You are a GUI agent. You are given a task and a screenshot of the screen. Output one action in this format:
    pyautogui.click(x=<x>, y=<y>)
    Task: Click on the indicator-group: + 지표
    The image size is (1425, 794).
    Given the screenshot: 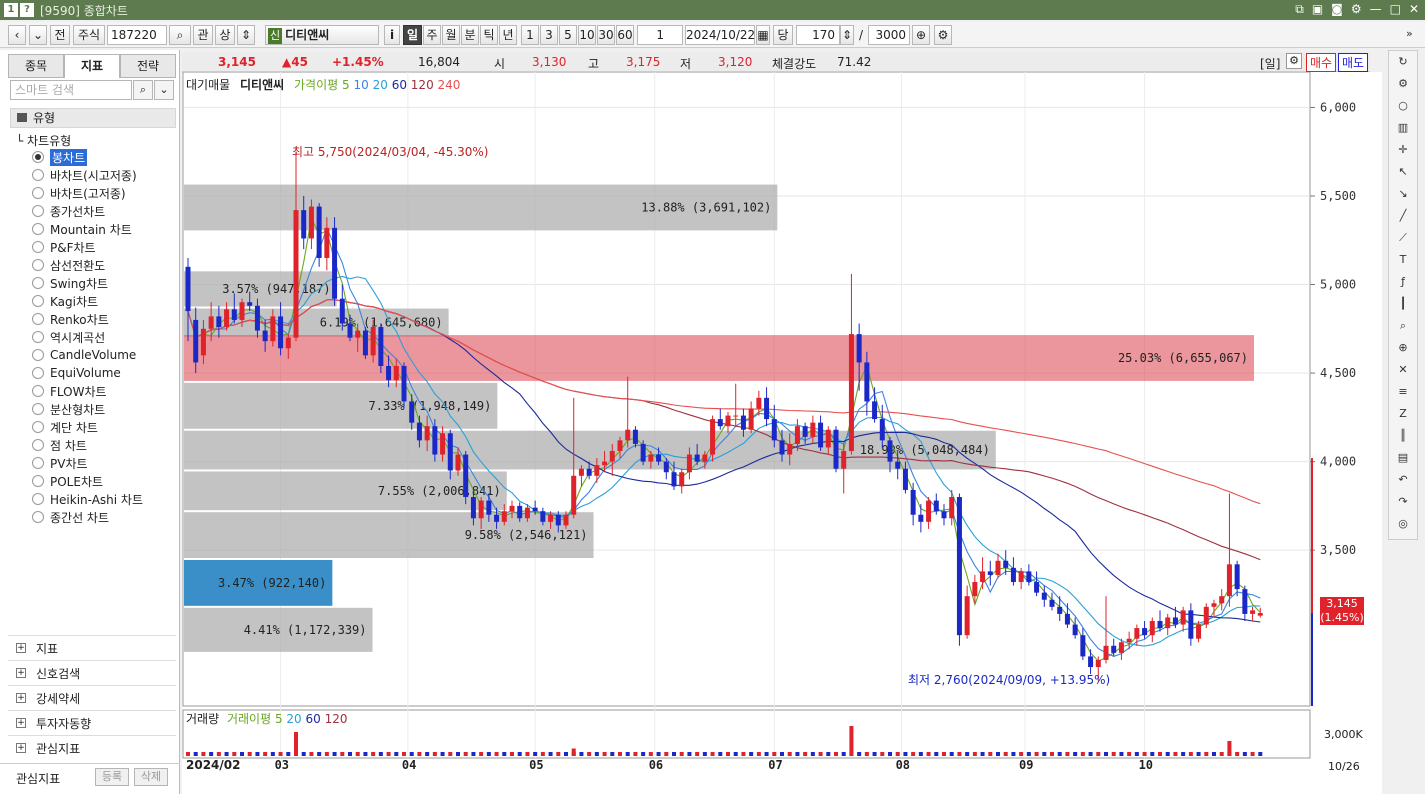 What is the action you would take?
    pyautogui.click(x=92, y=647)
    